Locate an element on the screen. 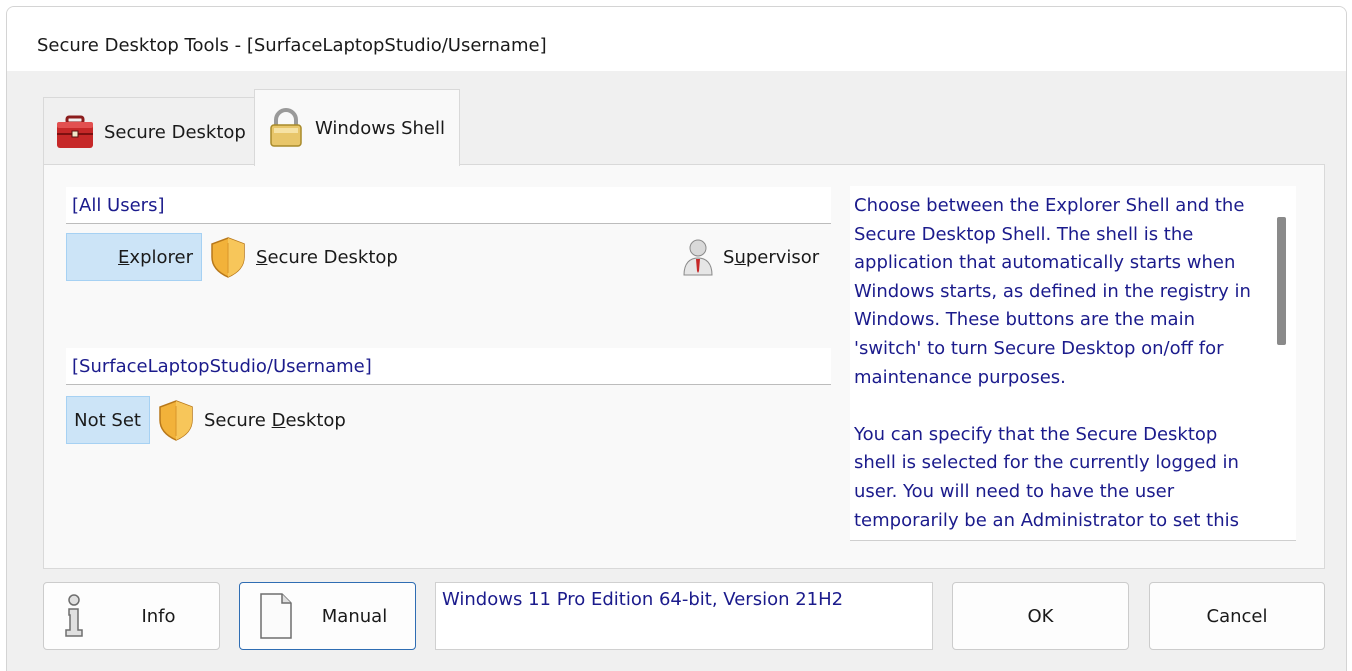 This screenshot has height=671, width=1352. info-label: Info is located at coordinates (158, 616).